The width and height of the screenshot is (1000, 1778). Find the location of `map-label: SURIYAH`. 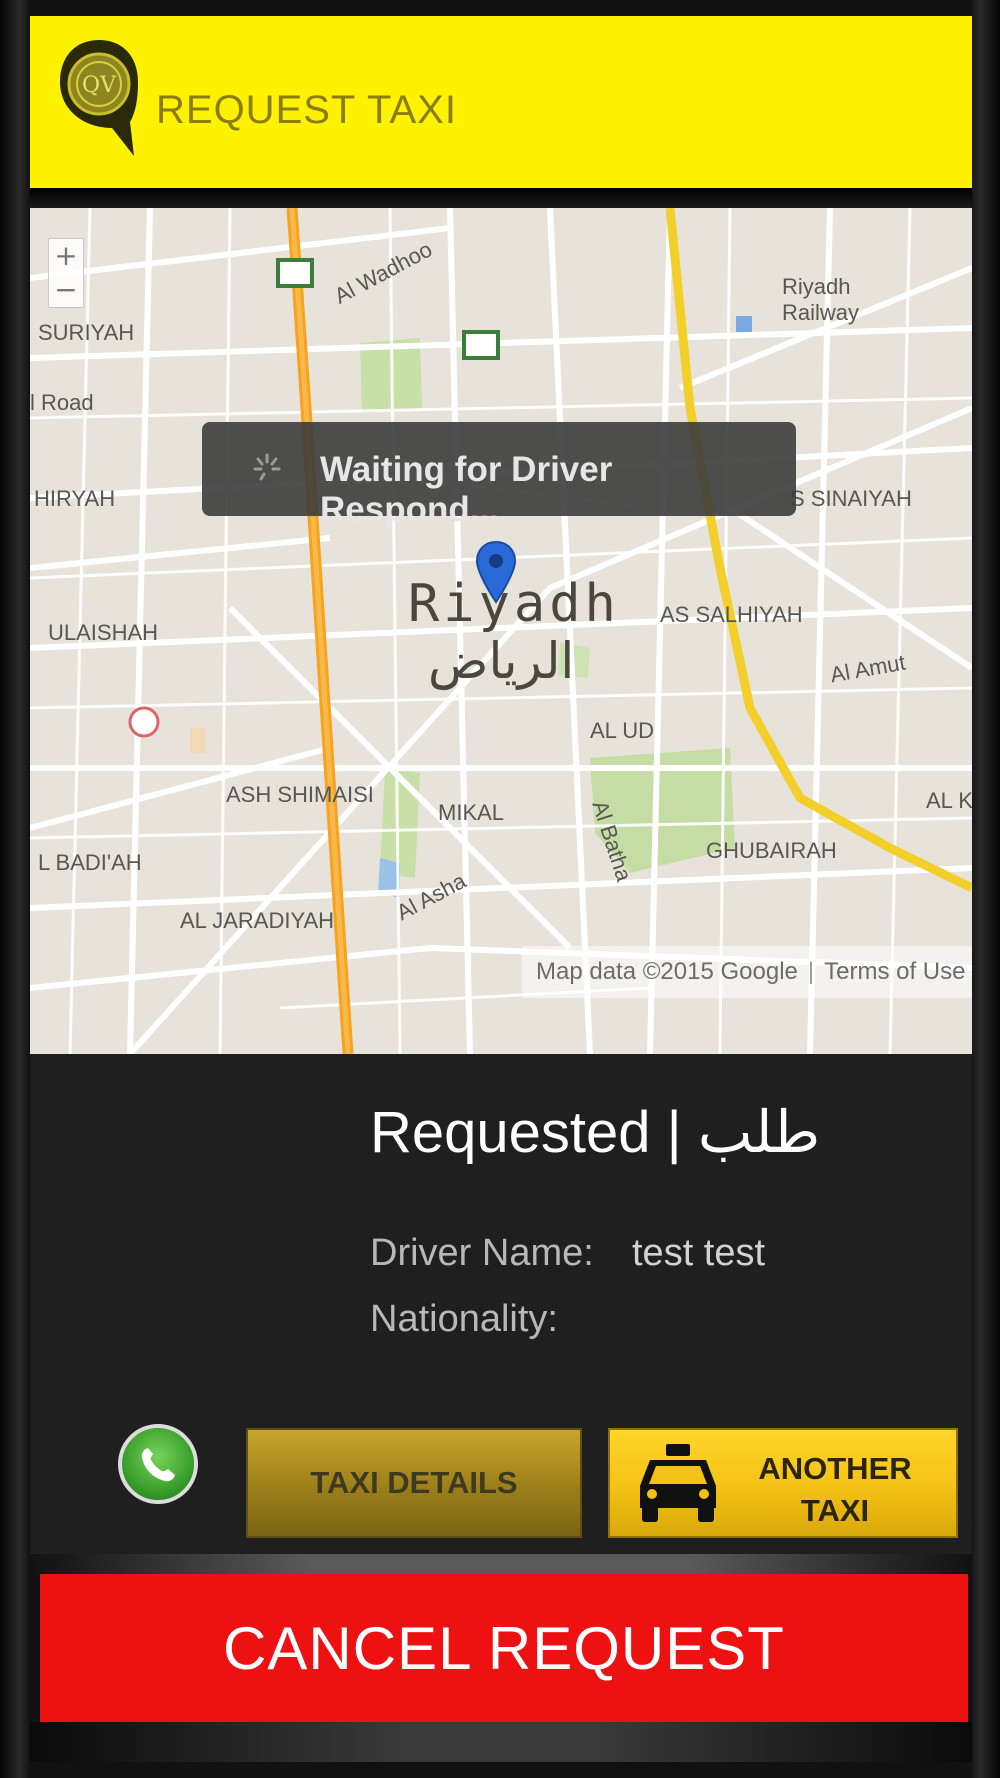

map-label: SURIYAH is located at coordinates (86, 332).